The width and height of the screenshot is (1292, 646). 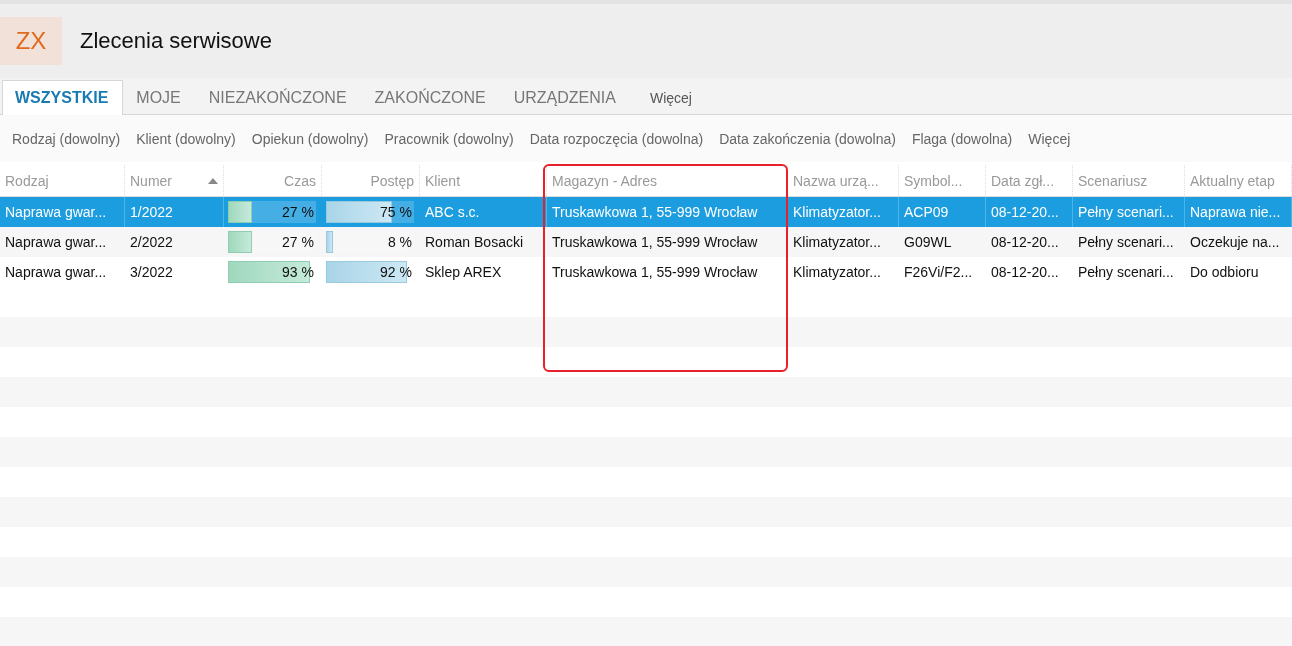 What do you see at coordinates (962, 138) in the screenshot?
I see `filter-dropdown: Flaga (dowolna)` at bounding box center [962, 138].